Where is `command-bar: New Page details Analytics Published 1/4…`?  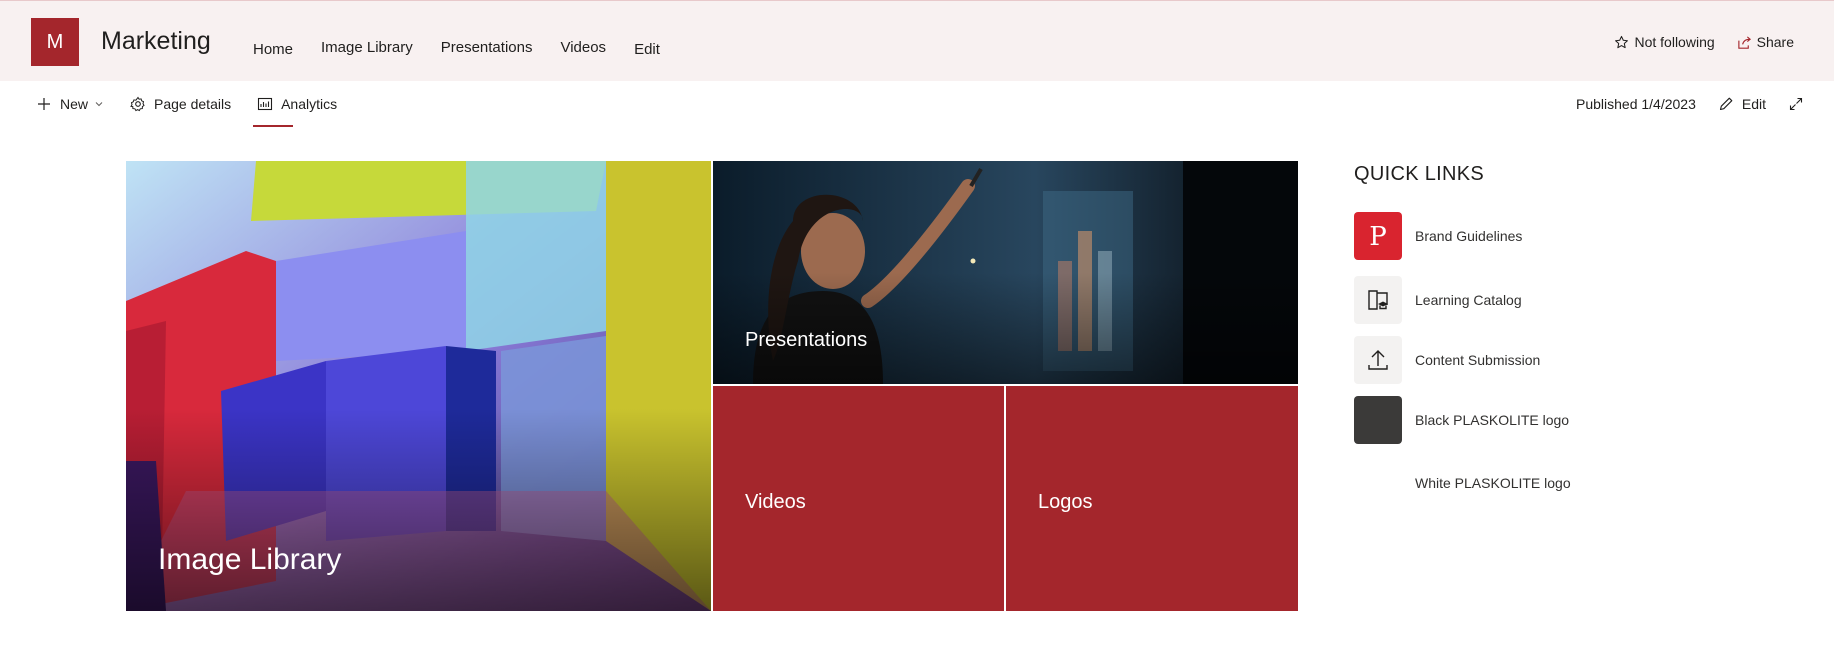
command-bar: New Page details Analytics Published 1/4… is located at coordinates (917, 104).